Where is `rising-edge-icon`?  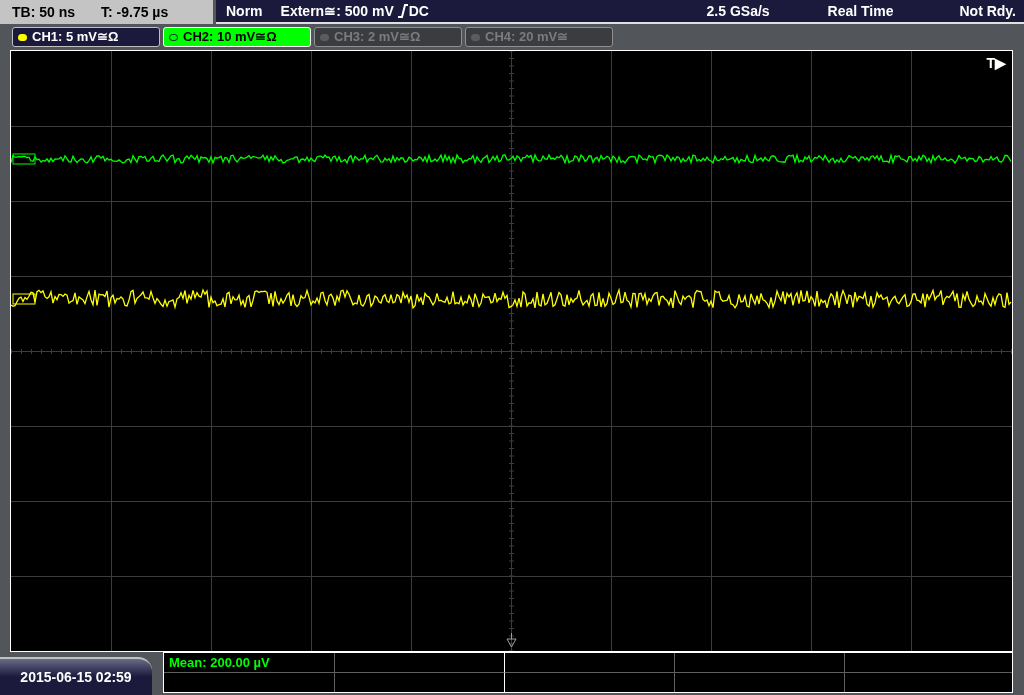
rising-edge-icon is located at coordinates (402, 11).